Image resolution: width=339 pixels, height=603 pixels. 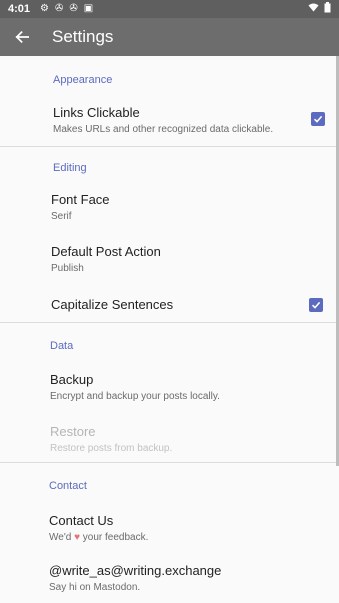 I want to click on pref-title: @write_as@writing.exchange, so click(x=135, y=570).